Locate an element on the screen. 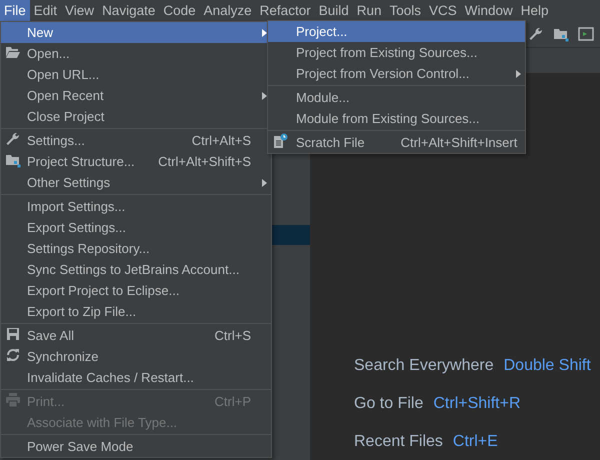 The width and height of the screenshot is (600, 460). menu-item: Project Structure... Ctrl+Alt+Shift+S is located at coordinates (136, 161).